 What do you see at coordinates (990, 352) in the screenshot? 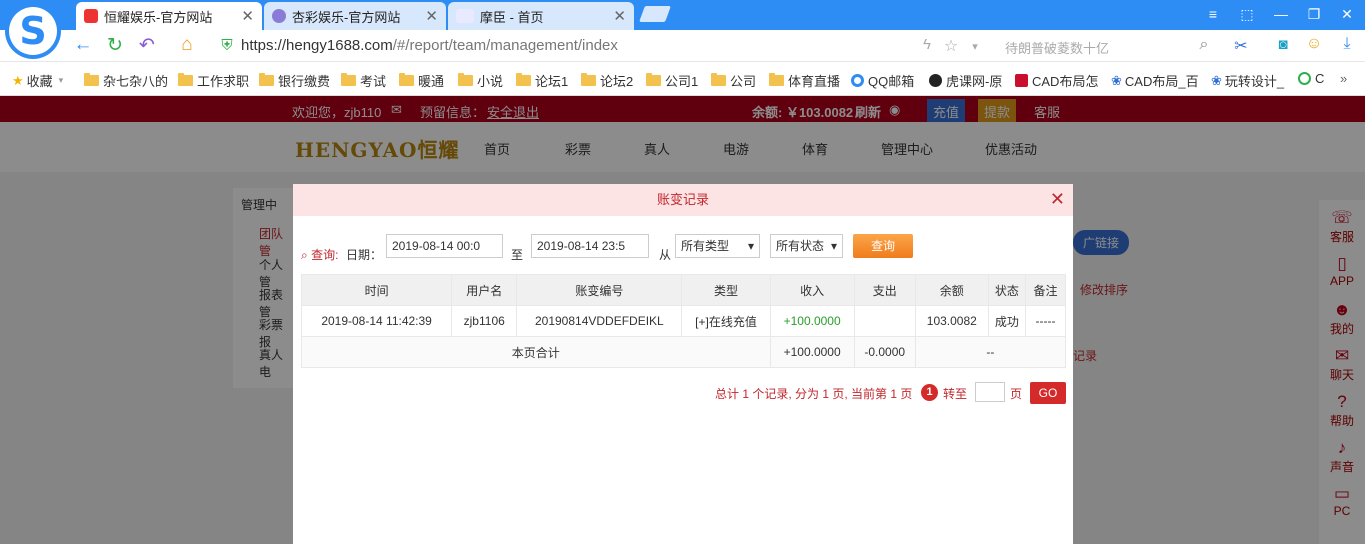
I see `subtotal-rest: --` at bounding box center [990, 352].